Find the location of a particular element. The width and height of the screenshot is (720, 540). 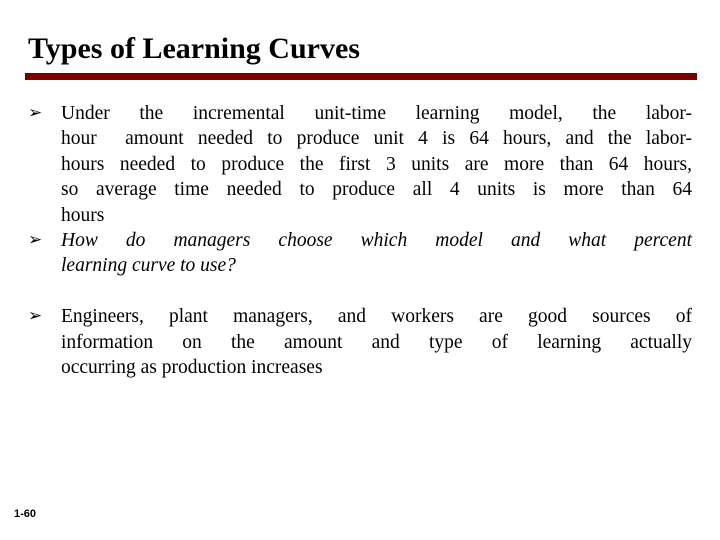

bullet-text-line: occurring as production increases is located at coordinates (192, 368).